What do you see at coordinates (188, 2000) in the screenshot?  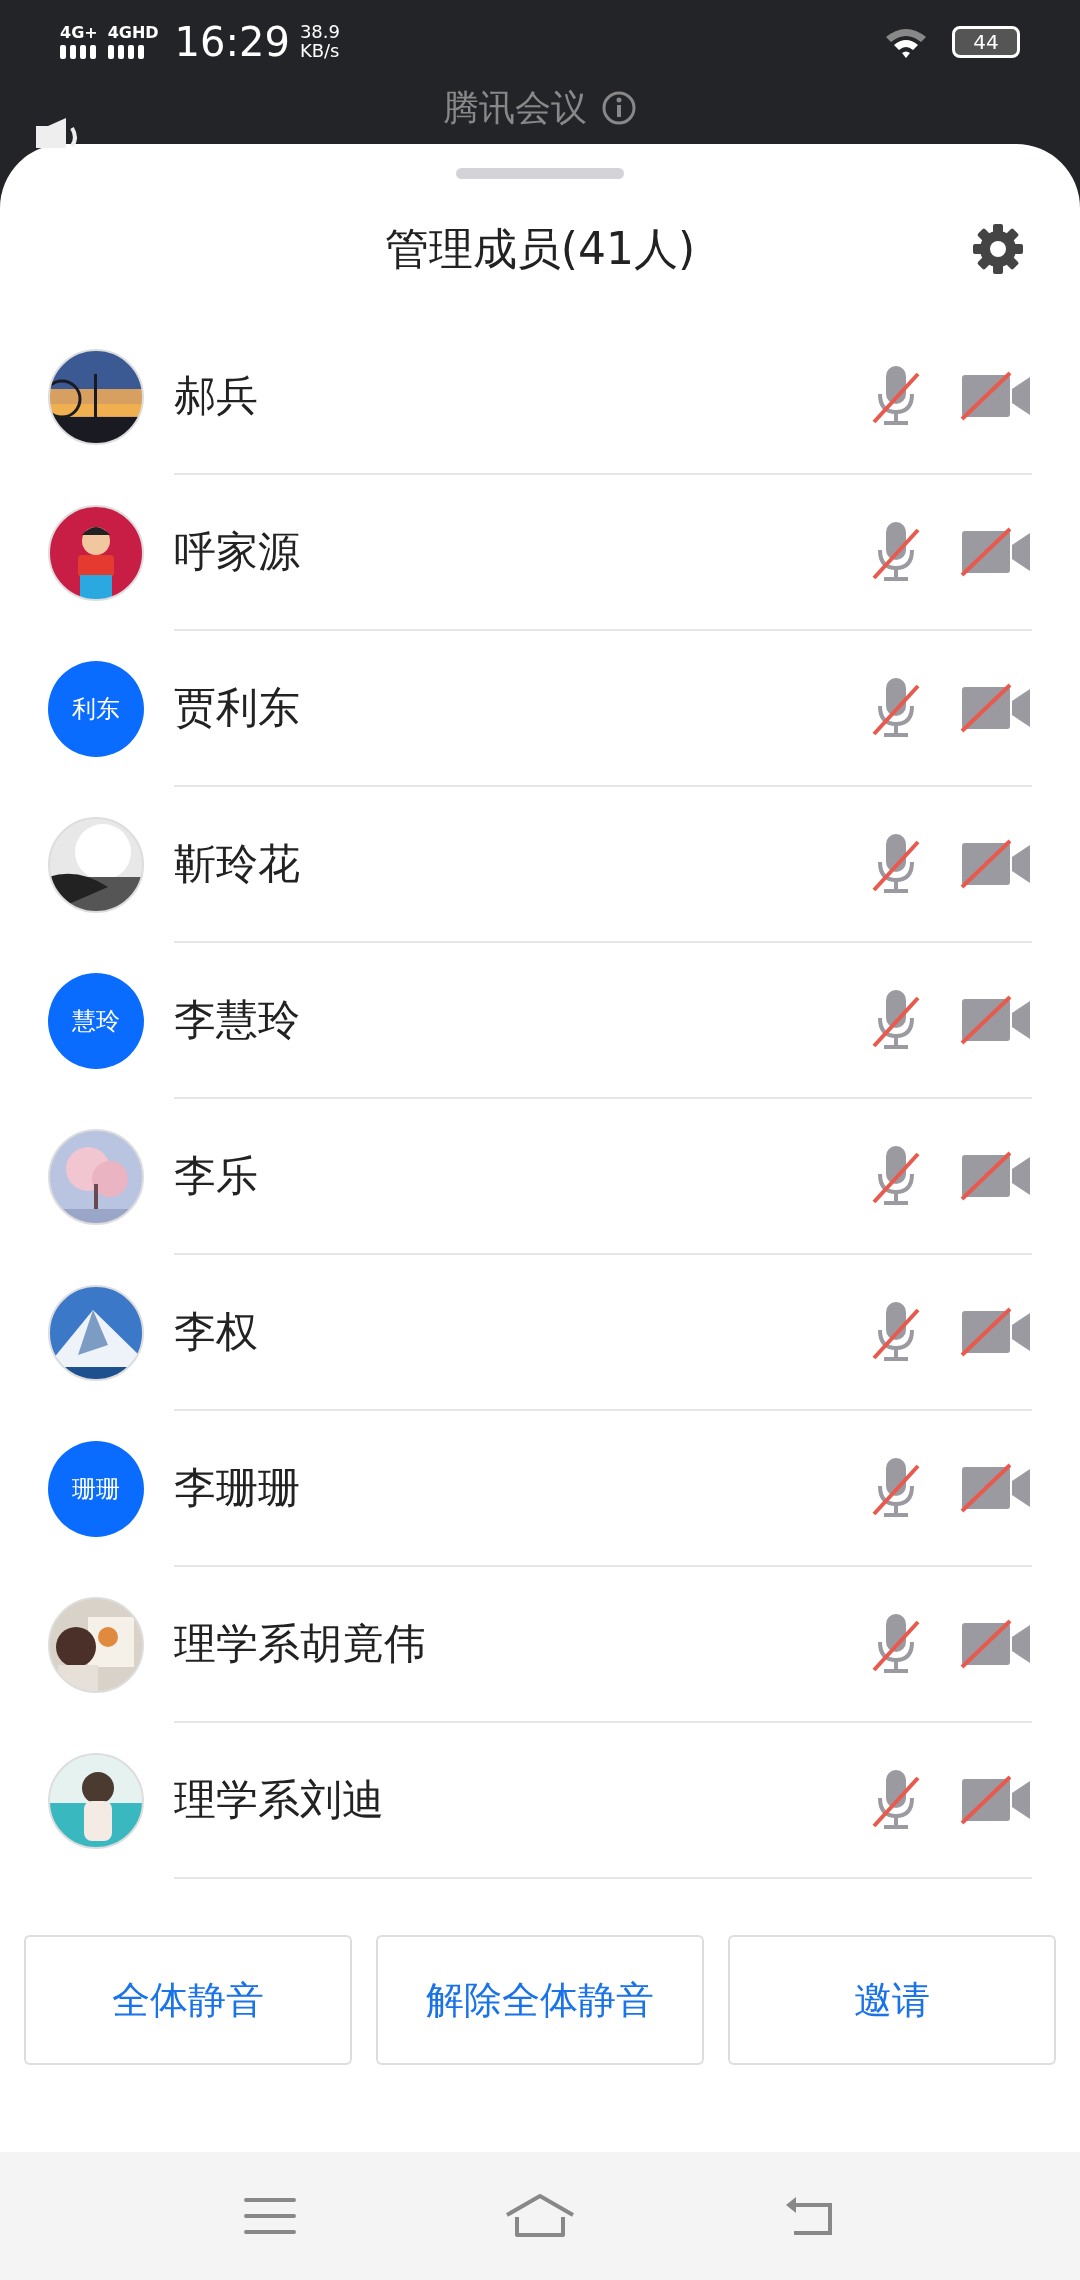 I see `action-button: 全体静音` at bounding box center [188, 2000].